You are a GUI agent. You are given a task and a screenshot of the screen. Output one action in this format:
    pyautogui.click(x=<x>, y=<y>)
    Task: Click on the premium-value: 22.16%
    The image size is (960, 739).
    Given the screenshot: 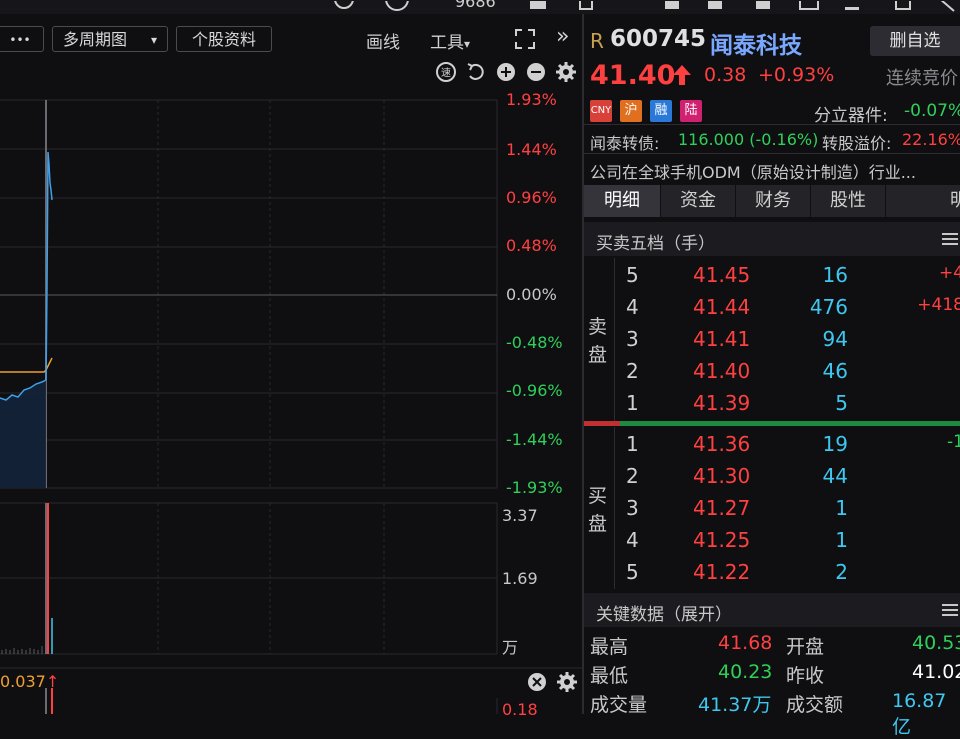 What is the action you would take?
    pyautogui.click(x=931, y=139)
    